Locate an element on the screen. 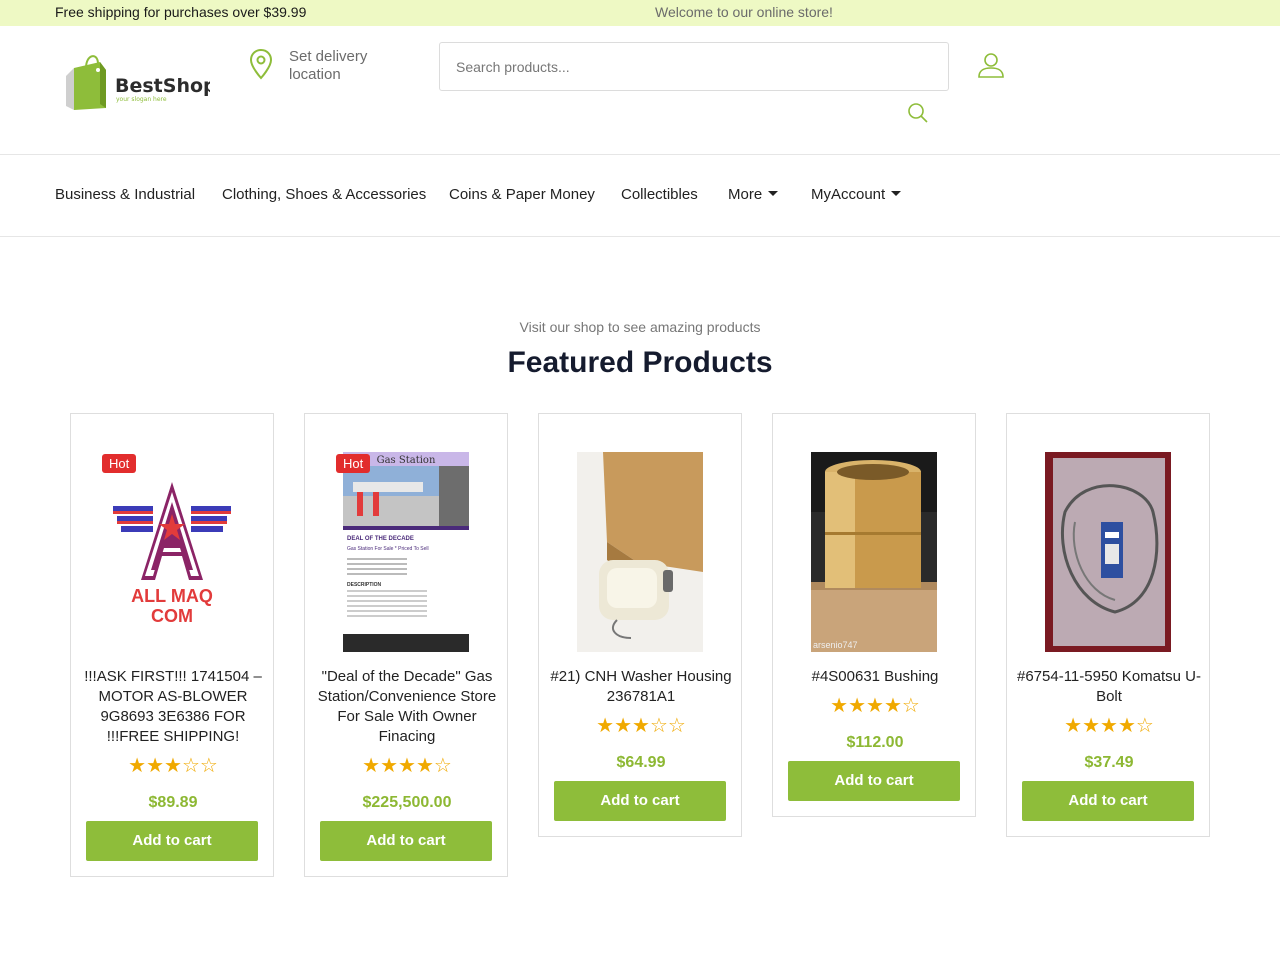 The height and width of the screenshot is (960, 1280). product-name: #6754-11-5950 Komatsu U-Bolt is located at coordinates (1109, 687).